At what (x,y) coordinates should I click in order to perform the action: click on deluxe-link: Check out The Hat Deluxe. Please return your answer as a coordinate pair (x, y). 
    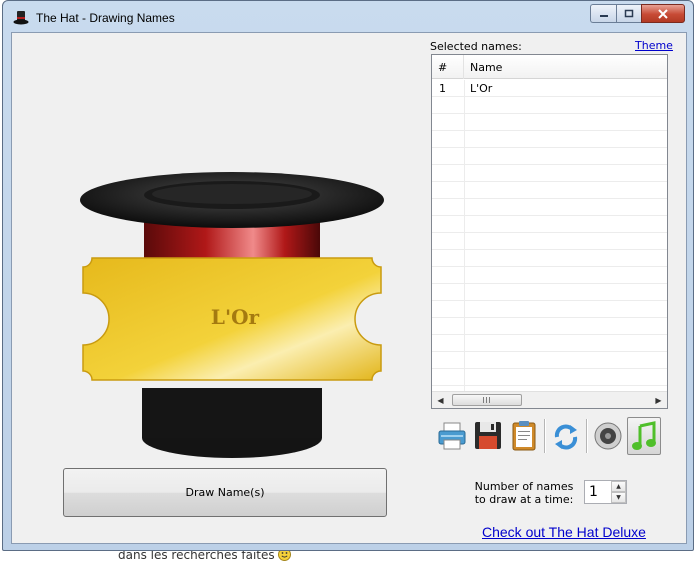
    Looking at the image, I should click on (564, 532).